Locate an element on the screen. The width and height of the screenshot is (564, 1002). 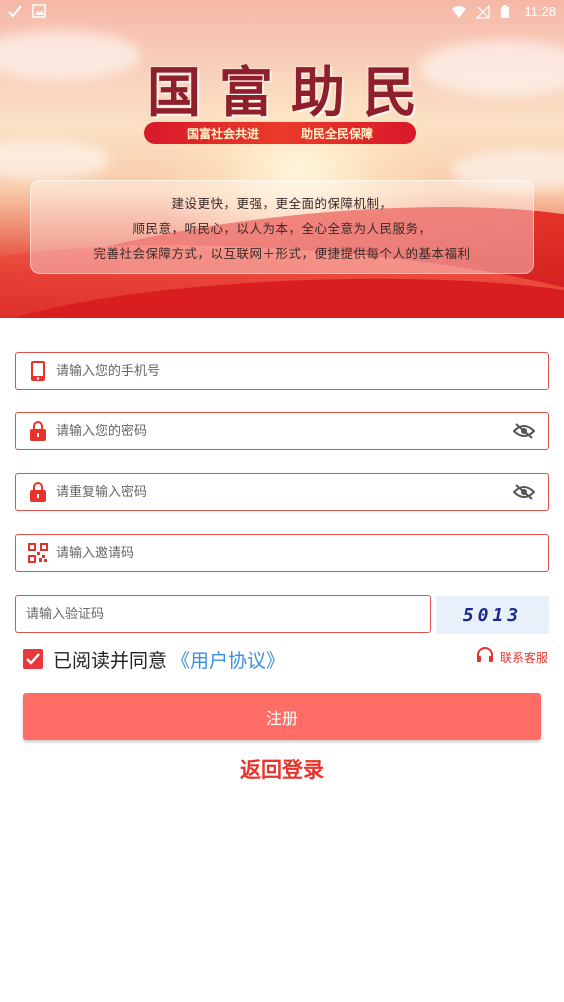
password-input is located at coordinates (284, 431).